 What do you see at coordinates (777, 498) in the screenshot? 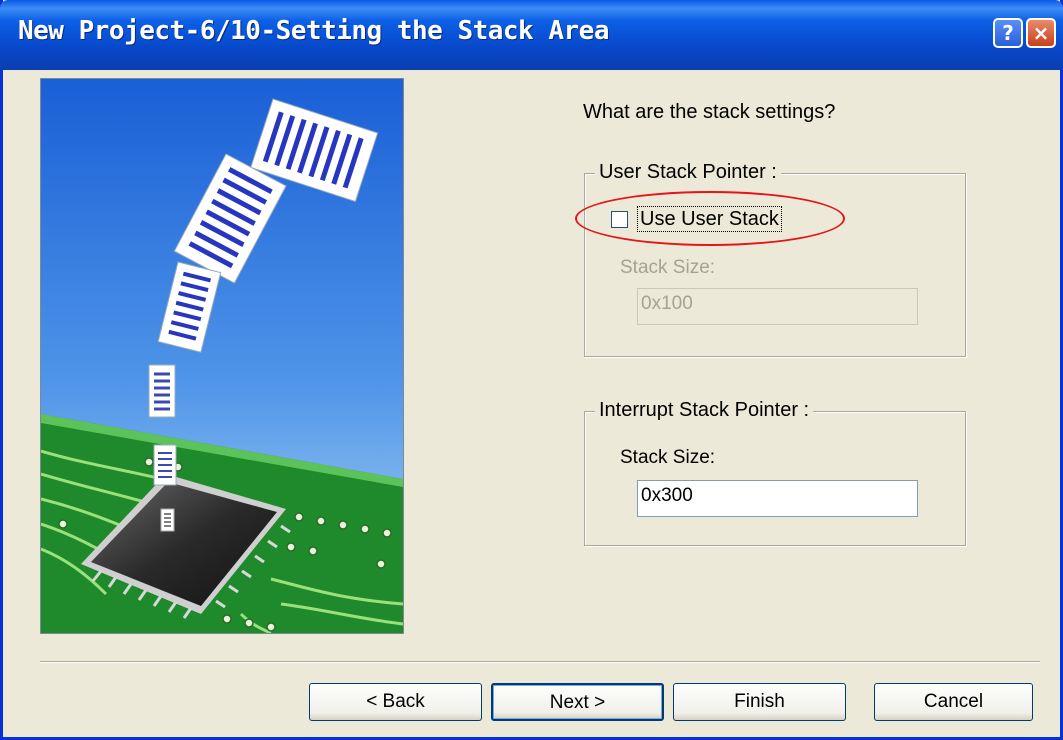
I see `interrupt-stack-size-input: 0x300` at bounding box center [777, 498].